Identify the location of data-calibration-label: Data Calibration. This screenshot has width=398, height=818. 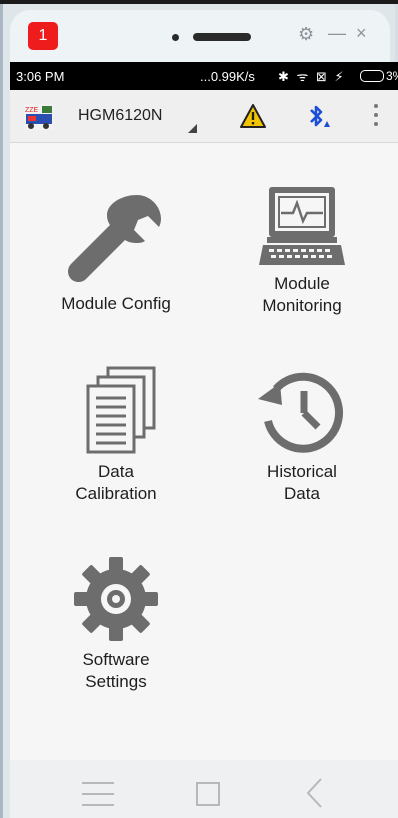
(116, 482).